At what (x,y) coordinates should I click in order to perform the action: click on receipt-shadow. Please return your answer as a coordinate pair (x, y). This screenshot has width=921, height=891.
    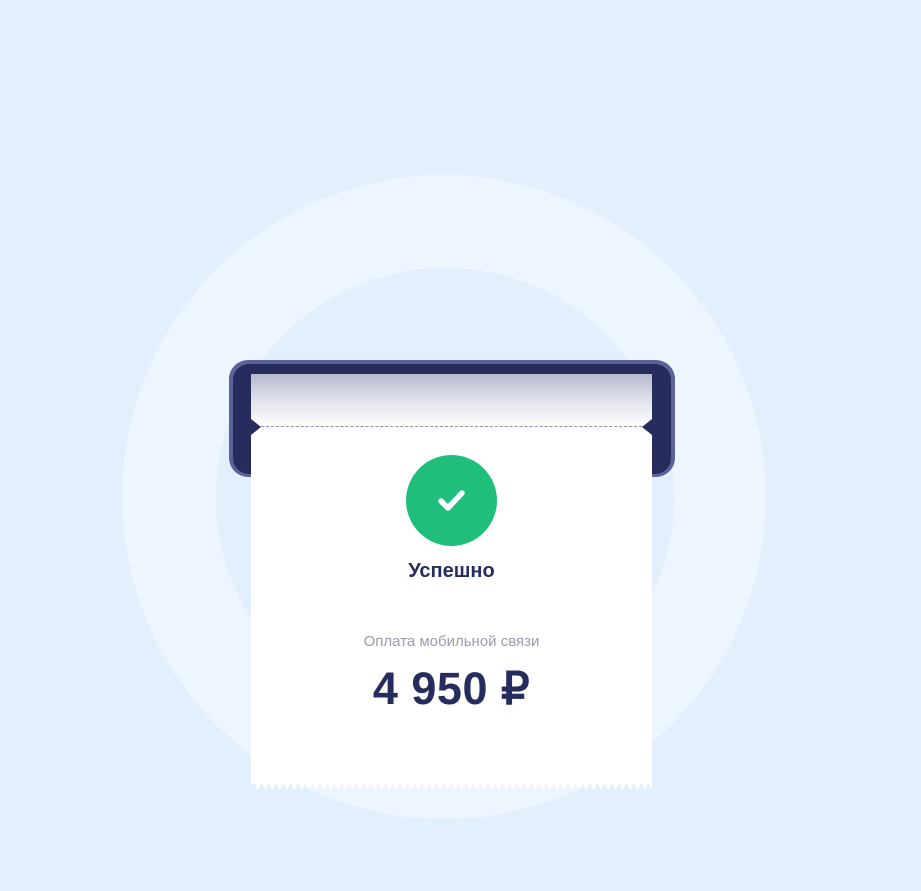
    Looking at the image, I should click on (451, 400).